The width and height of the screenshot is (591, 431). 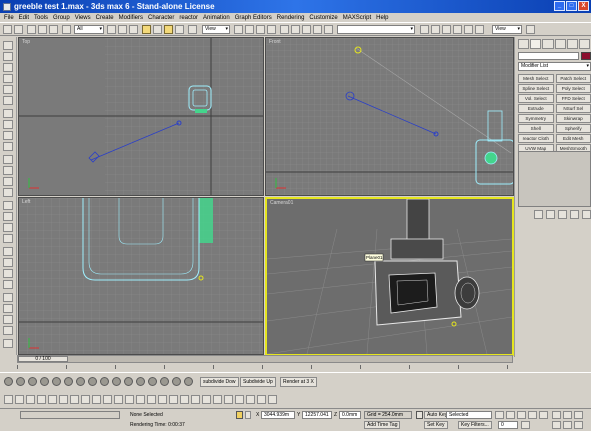 What do you see at coordinates (530, 29) in the screenshot?
I see `viewport-tool-icon` at bounding box center [530, 29].